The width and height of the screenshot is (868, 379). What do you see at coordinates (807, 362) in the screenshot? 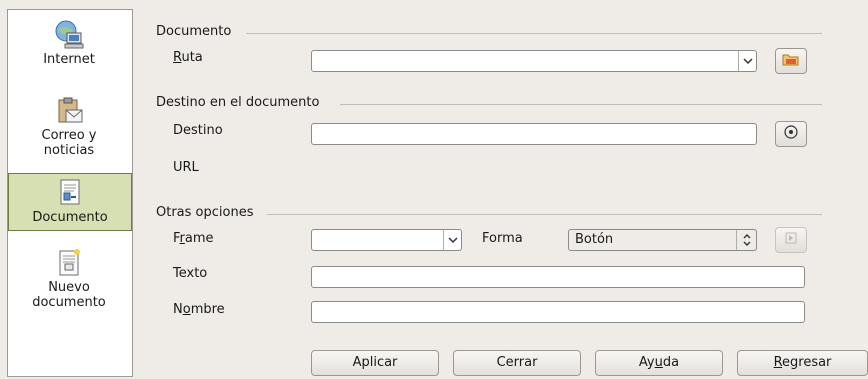
I see `reset-label-rest: egresar` at bounding box center [807, 362].